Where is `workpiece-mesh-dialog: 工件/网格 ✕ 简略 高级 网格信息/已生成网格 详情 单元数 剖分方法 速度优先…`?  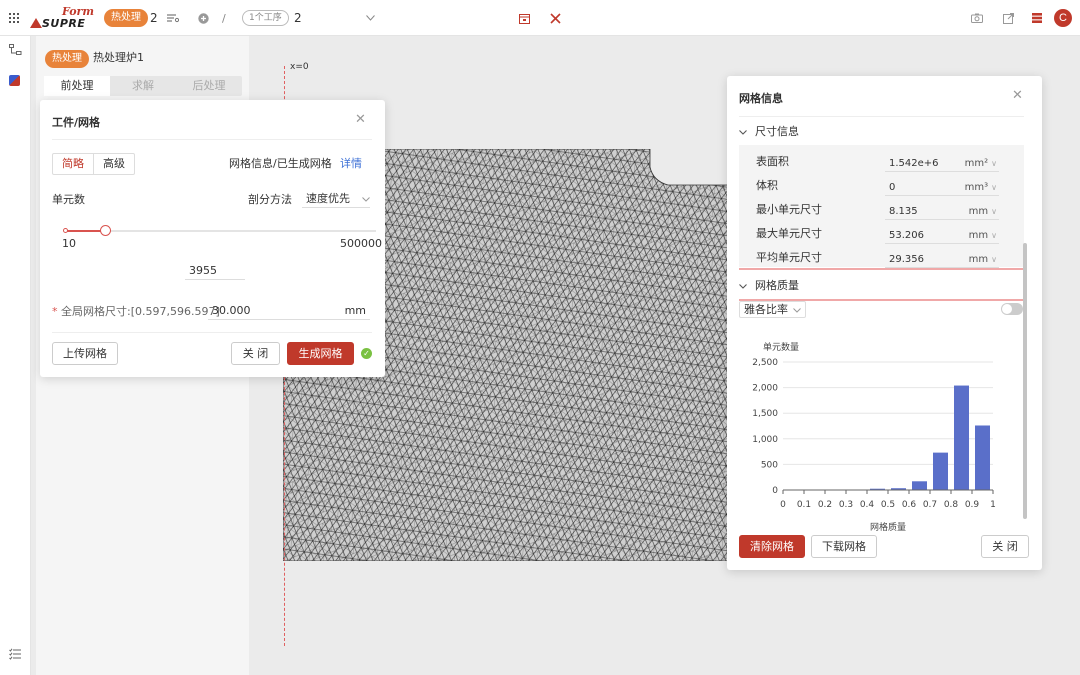 workpiece-mesh-dialog: 工件/网格 ✕ 简略 高级 网格信息/已生成网格 详情 单元数 剖分方法 速度优先… is located at coordinates (212, 238).